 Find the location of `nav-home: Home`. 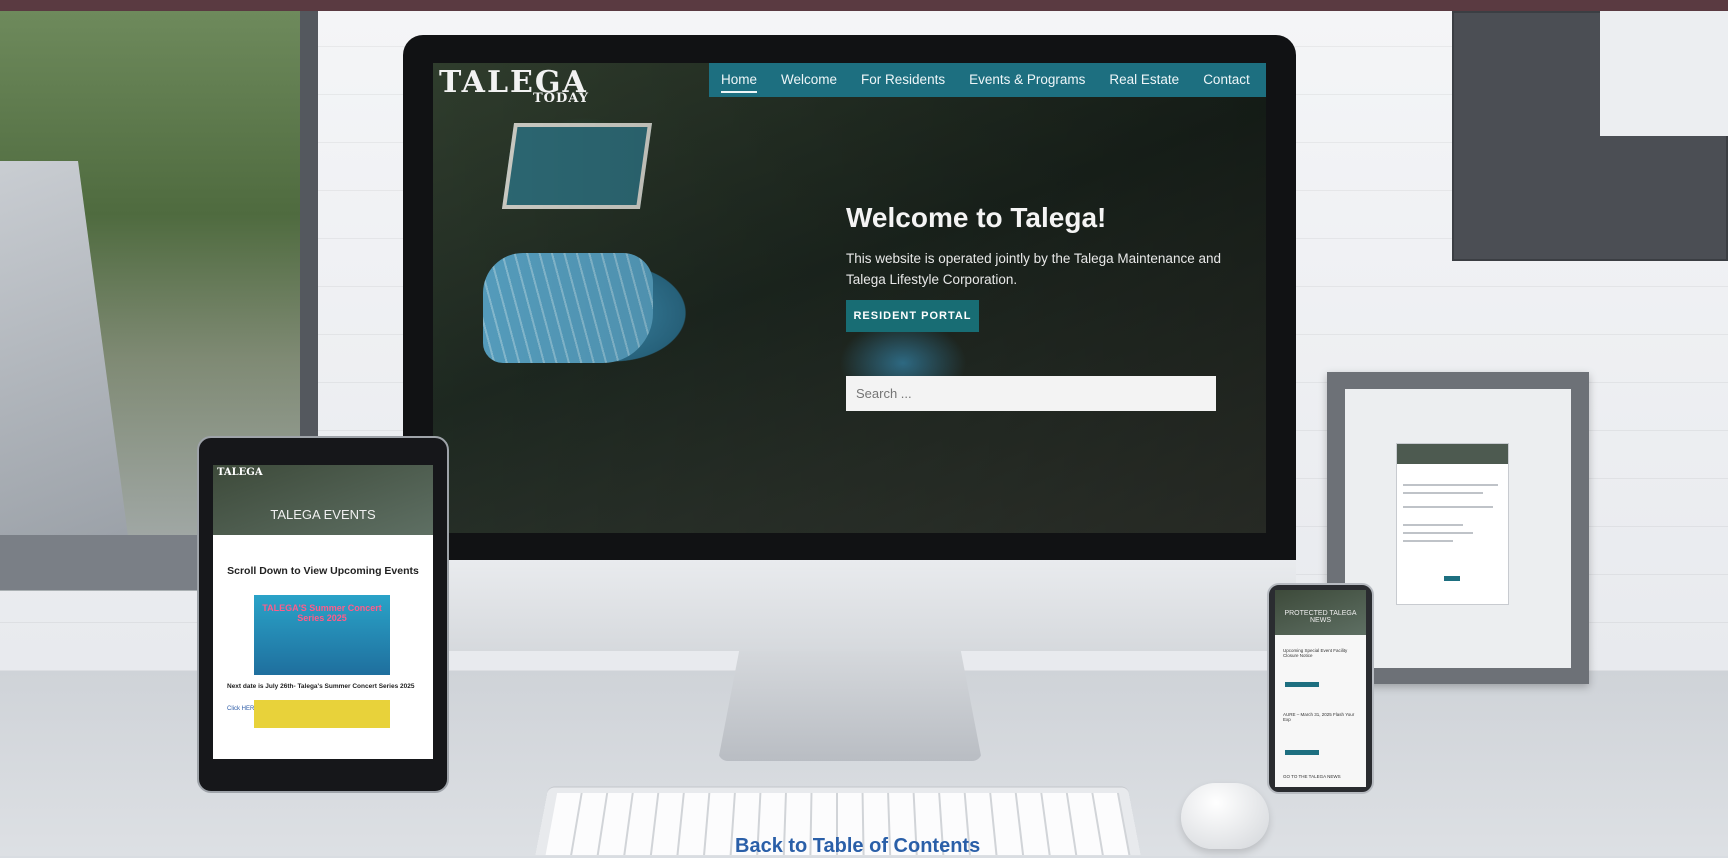

nav-home: Home is located at coordinates (739, 80).